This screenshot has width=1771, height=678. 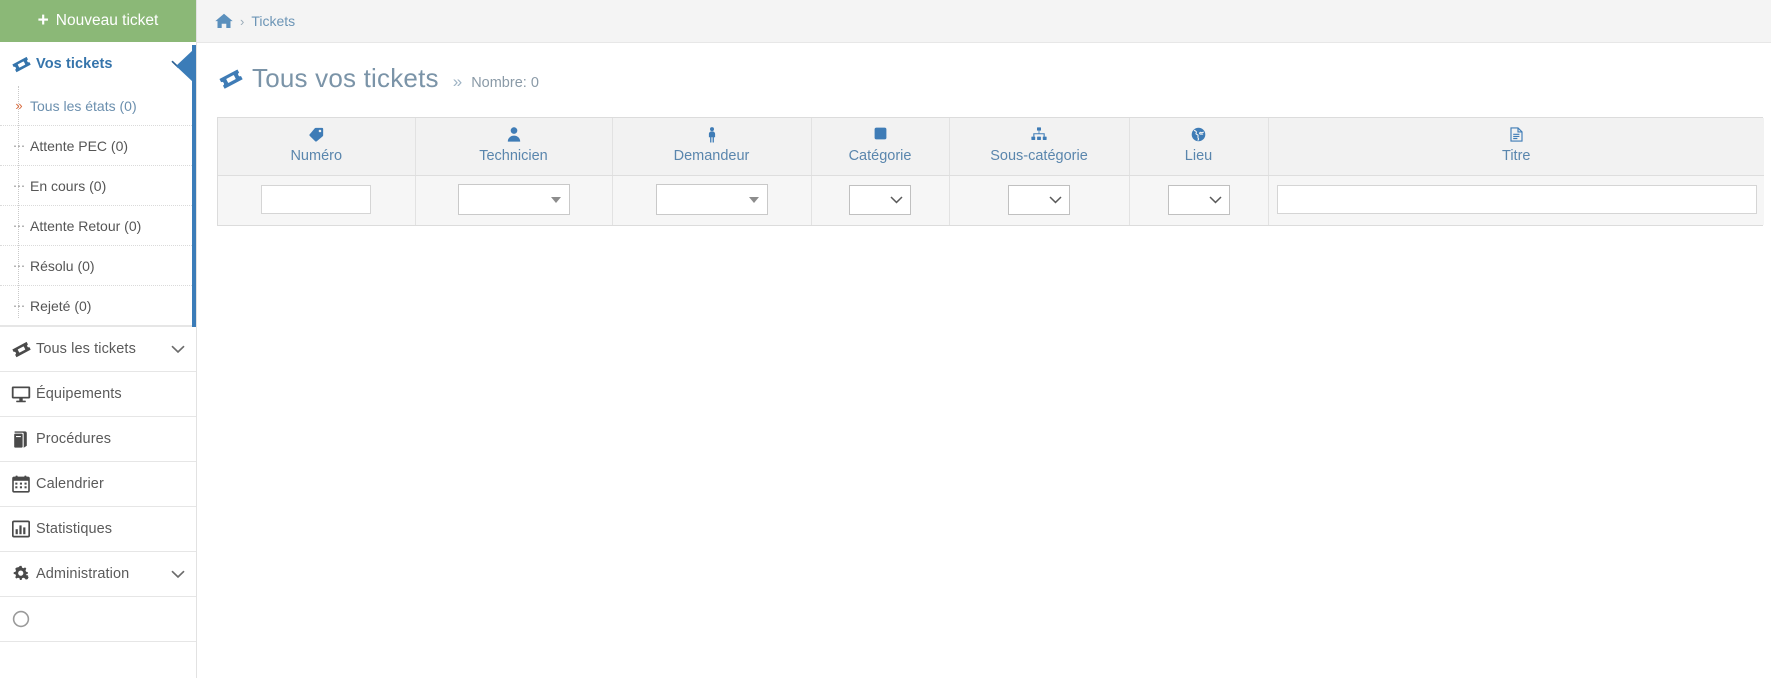 I want to click on filter-titre-input, so click(x=1516, y=199).